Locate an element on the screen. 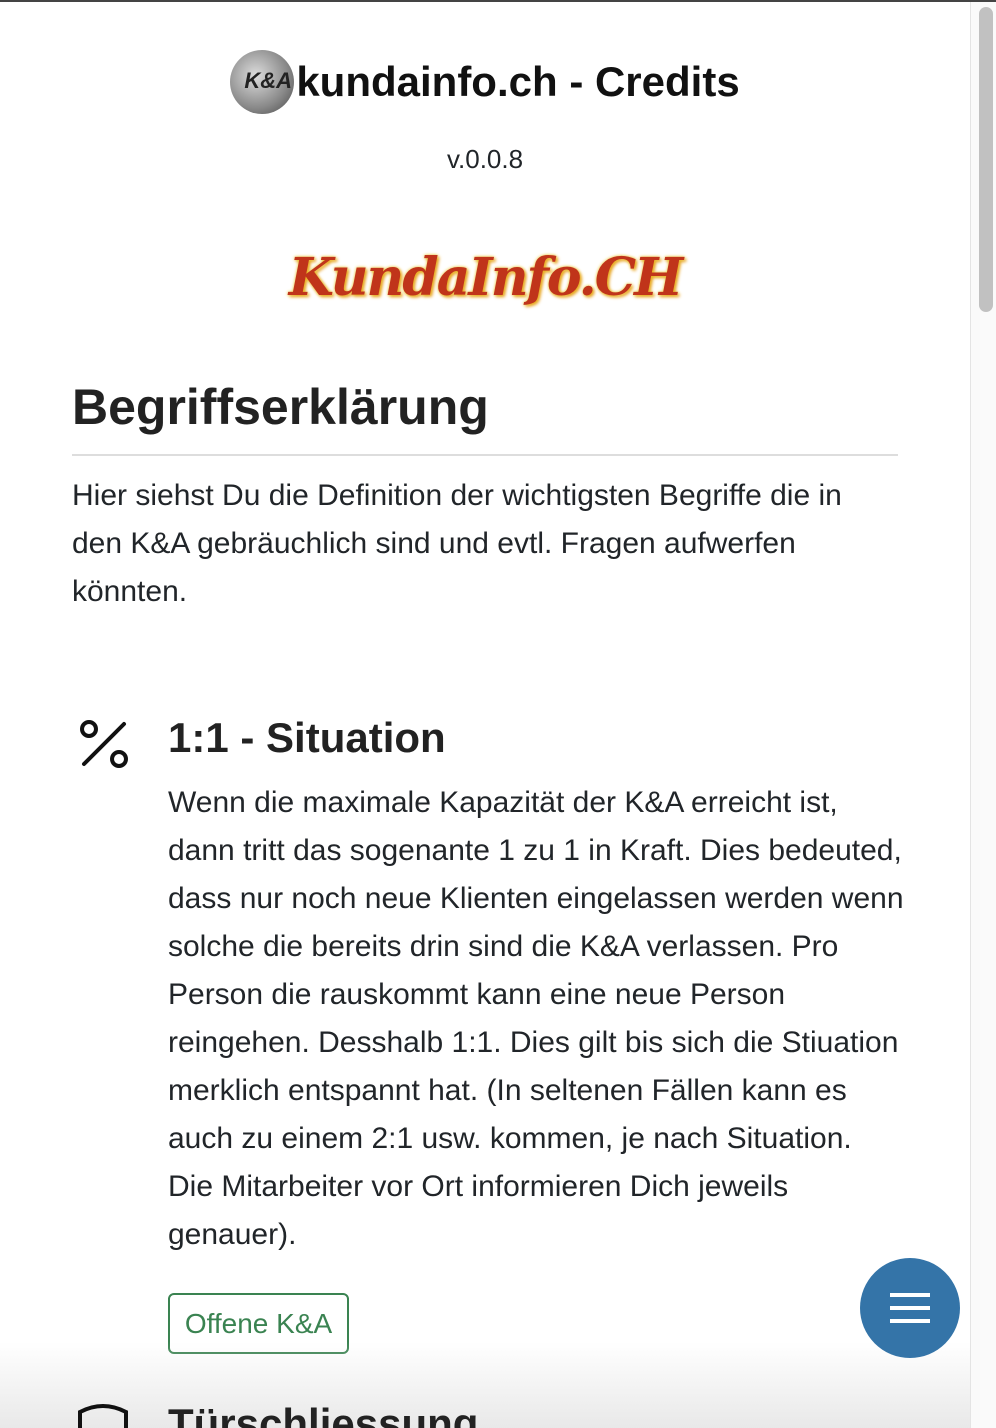 Image resolution: width=996 pixels, height=1428 pixels. logo-icon: K&A is located at coordinates (262, 82).